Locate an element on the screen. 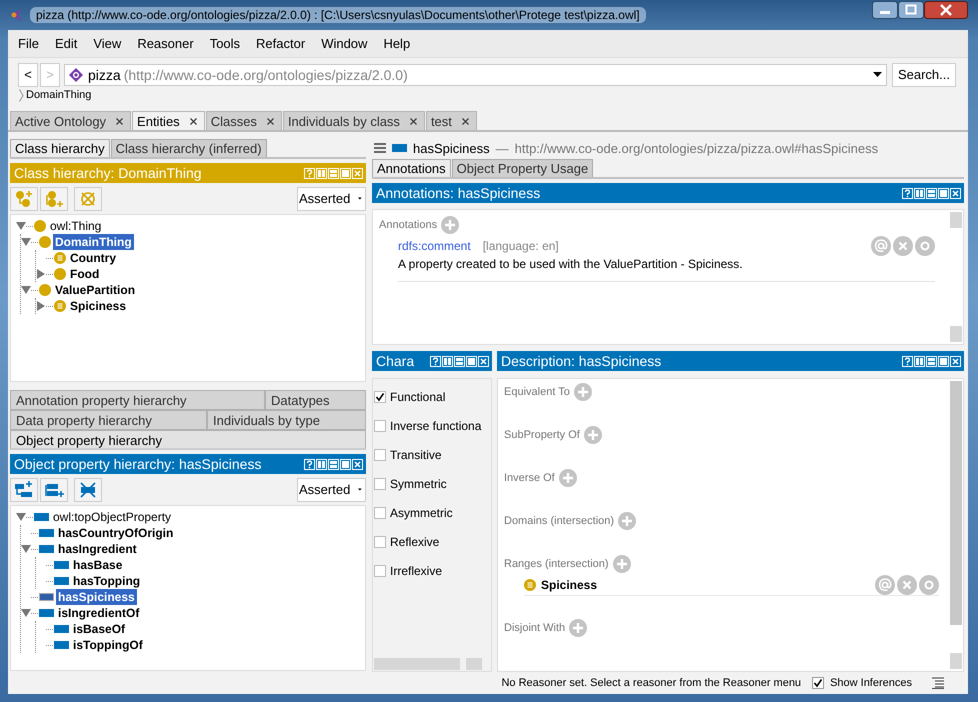  tab: Individuals by class is located at coordinates (353, 120).